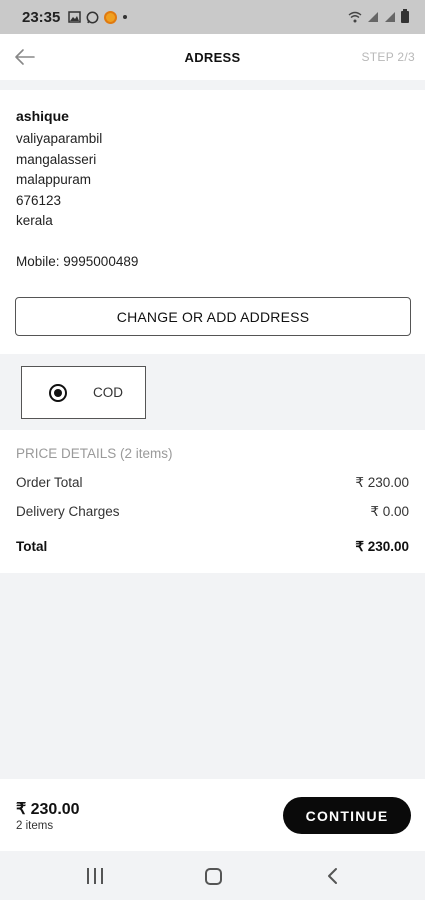 The height and width of the screenshot is (900, 425). I want to click on price-row-label: Delivery Charges, so click(68, 511).